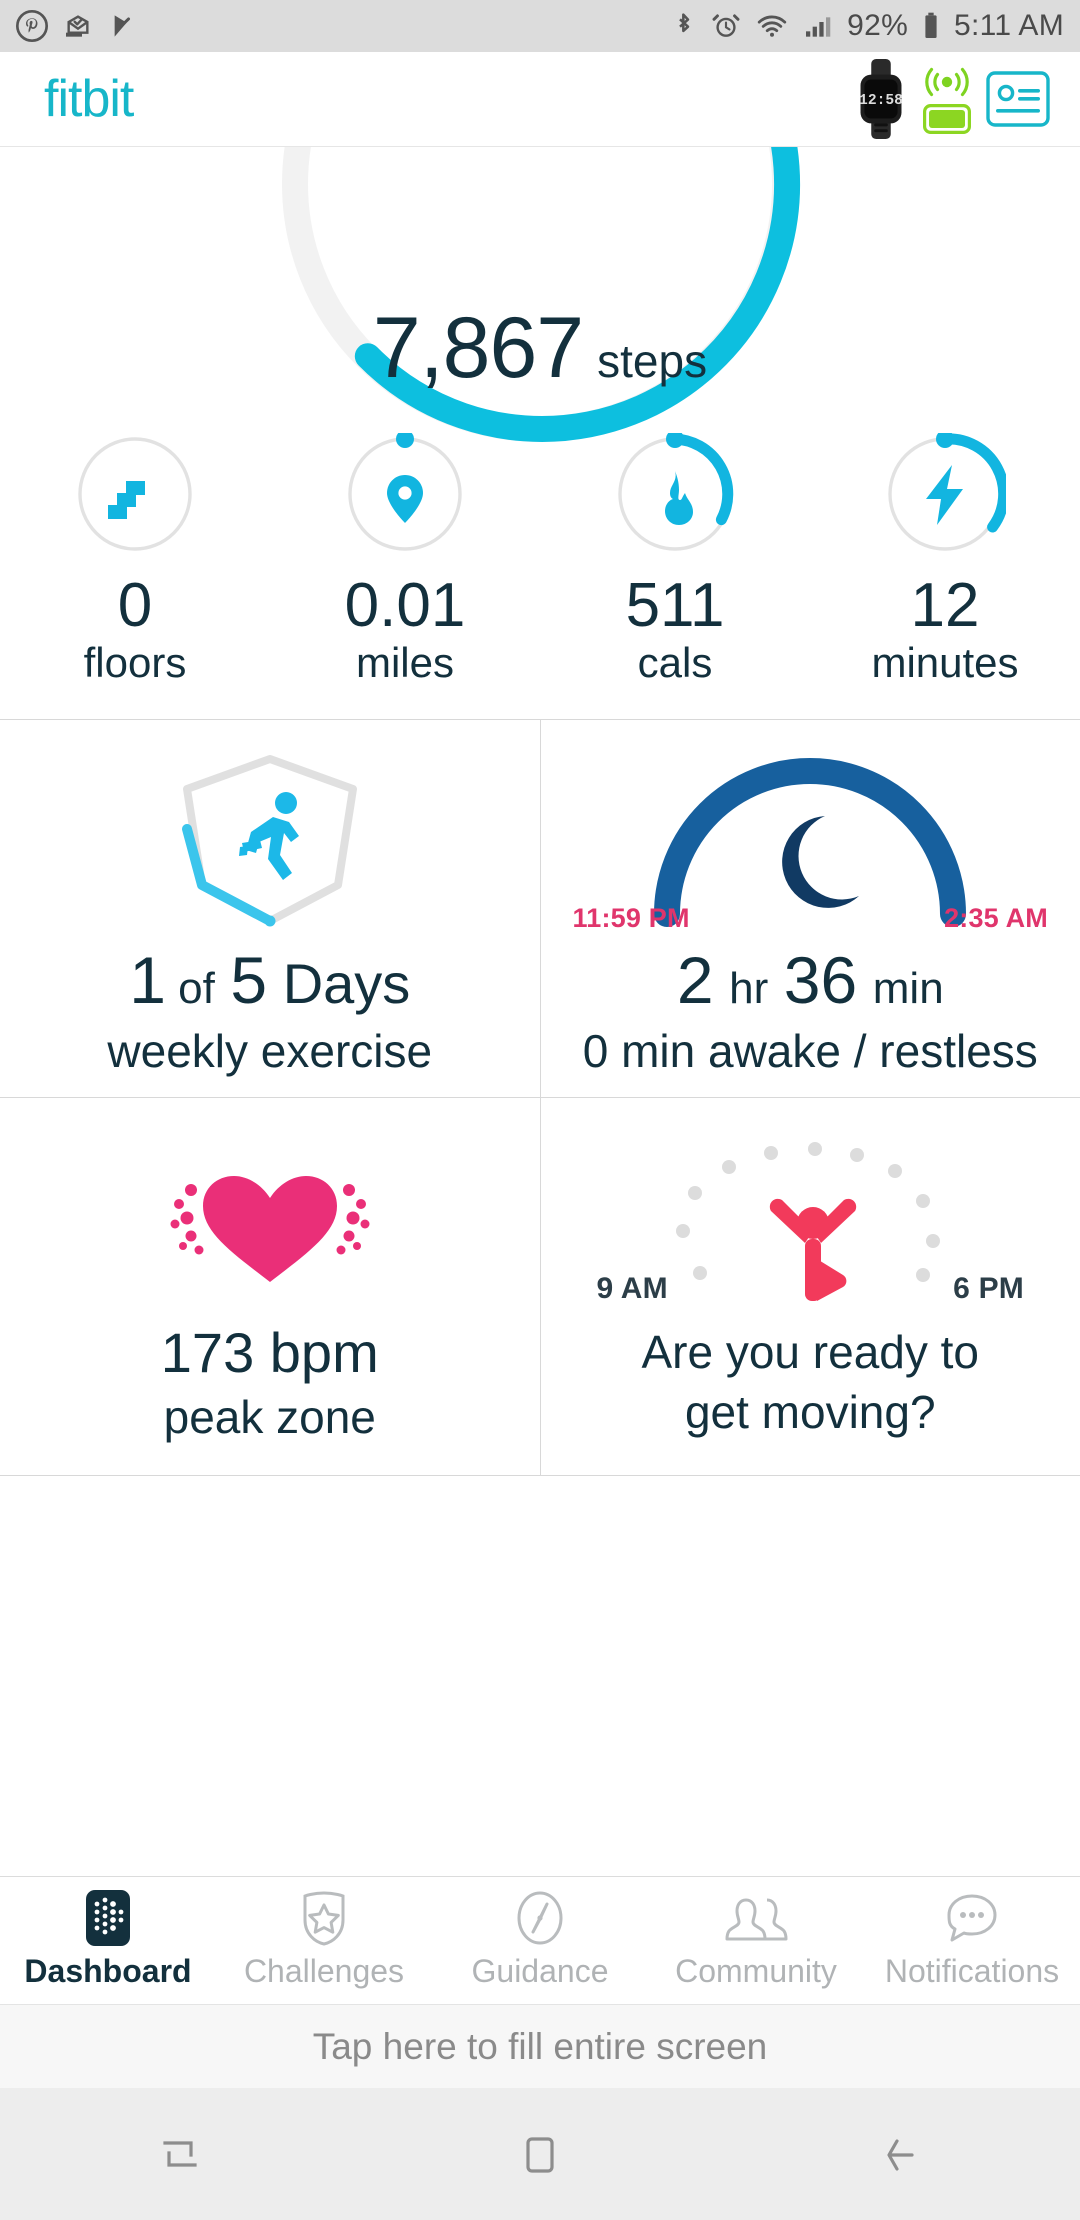 Image resolution: width=1080 pixels, height=2220 pixels. I want to click on wifi-icon, so click(772, 26).